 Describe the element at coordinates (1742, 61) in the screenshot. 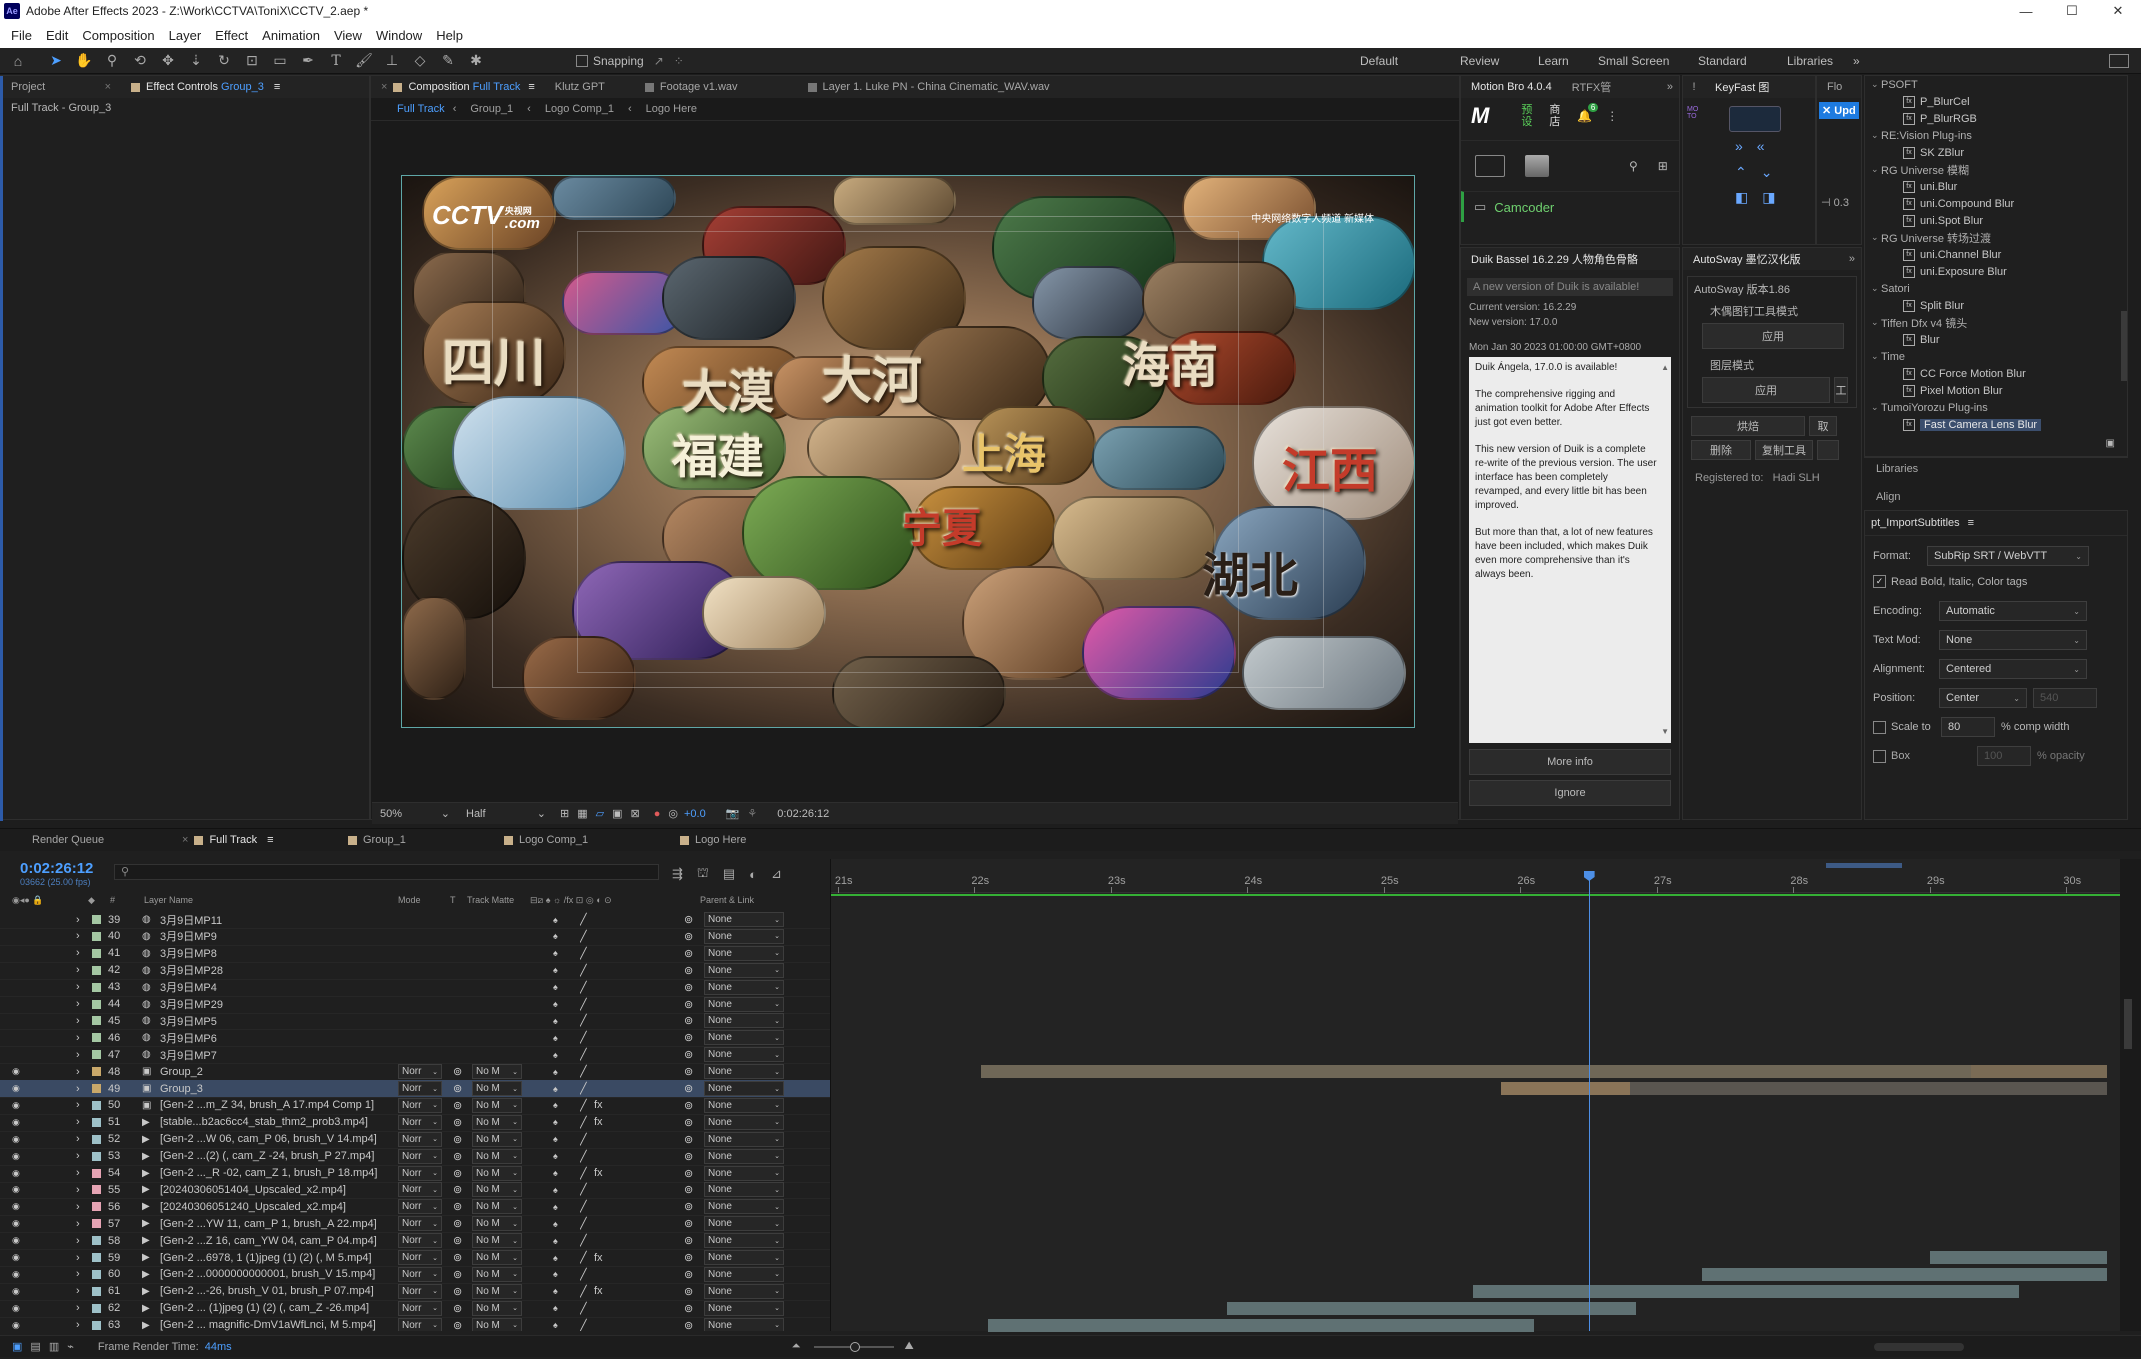

I see `workspace-standard: Standard` at that location.